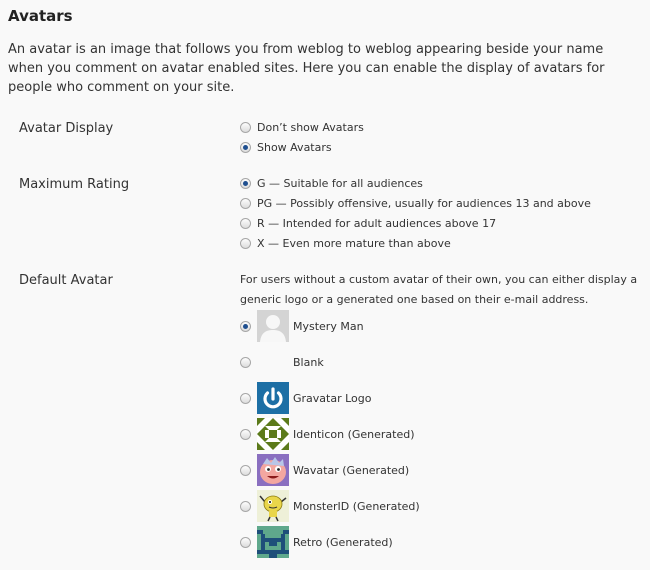 The image size is (650, 570). What do you see at coordinates (328, 326) in the screenshot?
I see `avatar-option-label: Mystery Man` at bounding box center [328, 326].